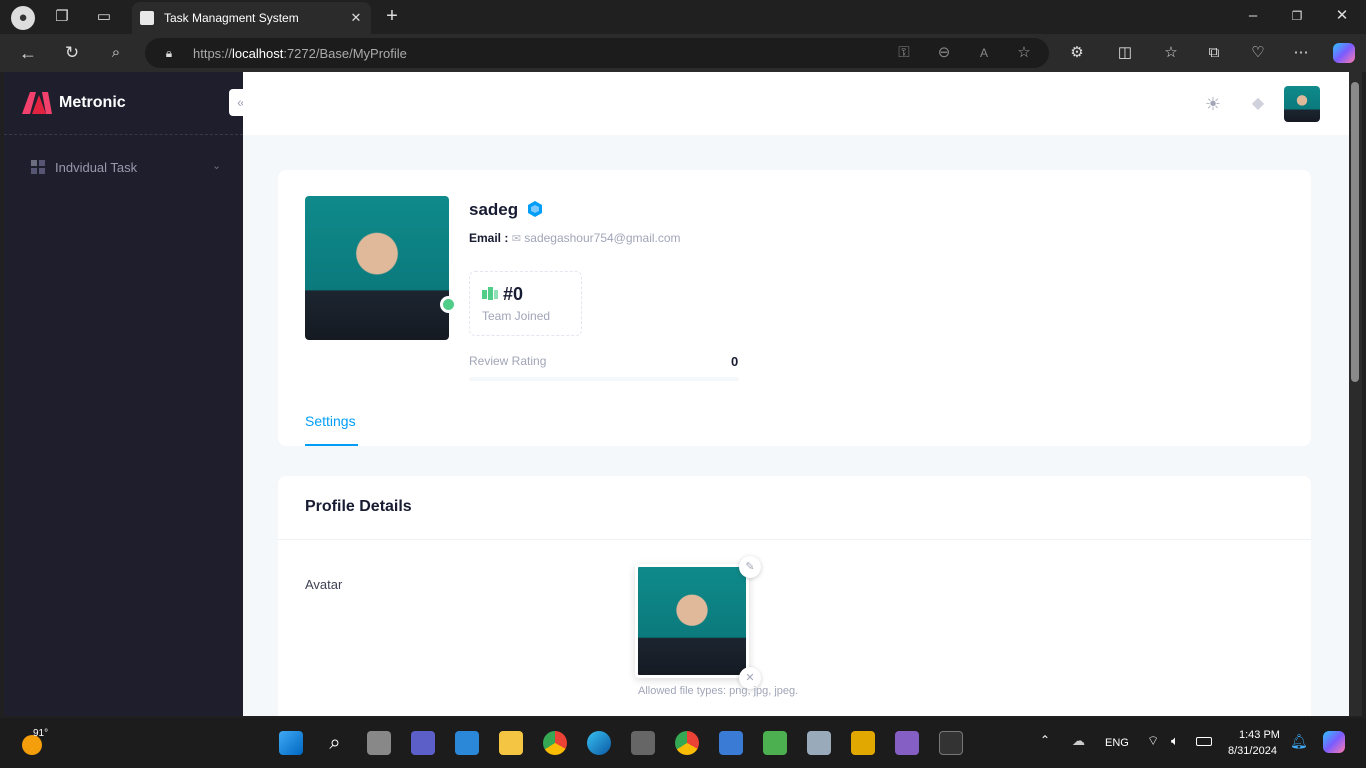 The height and width of the screenshot is (768, 1366). What do you see at coordinates (1301, 53) in the screenshot?
I see `more-icon: ⋯` at bounding box center [1301, 53].